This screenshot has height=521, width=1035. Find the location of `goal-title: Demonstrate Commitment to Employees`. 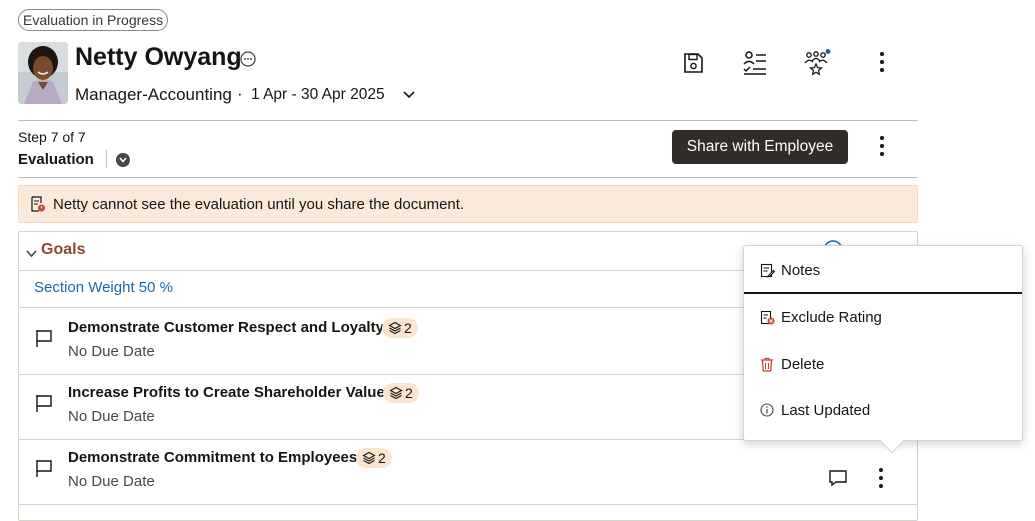

goal-title: Demonstrate Commitment to Employees is located at coordinates (212, 457).